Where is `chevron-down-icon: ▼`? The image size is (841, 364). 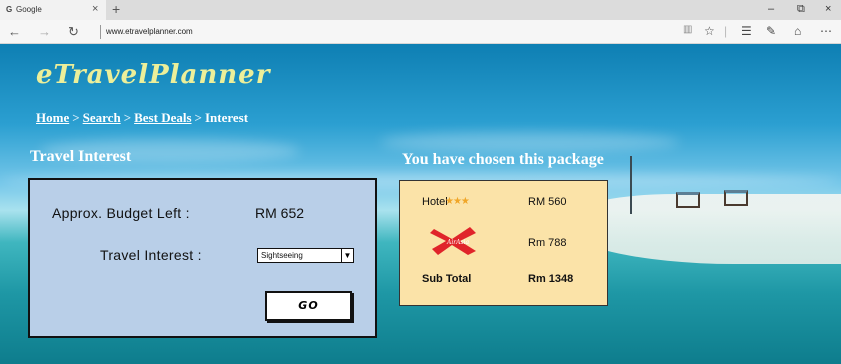
chevron-down-icon: ▼ is located at coordinates (347, 255).